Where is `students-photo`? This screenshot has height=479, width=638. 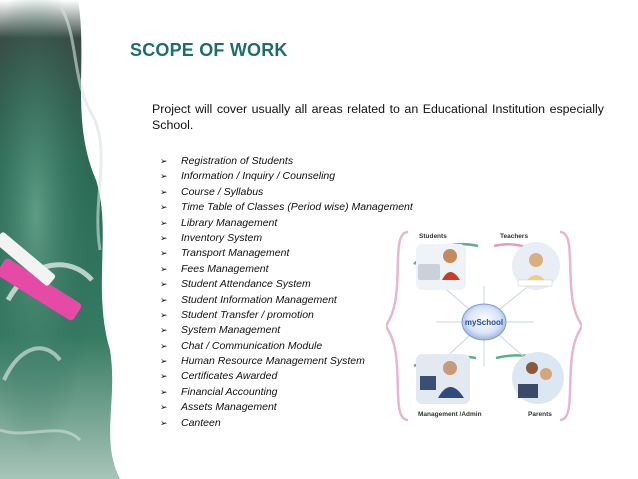
students-photo is located at coordinates (441, 267).